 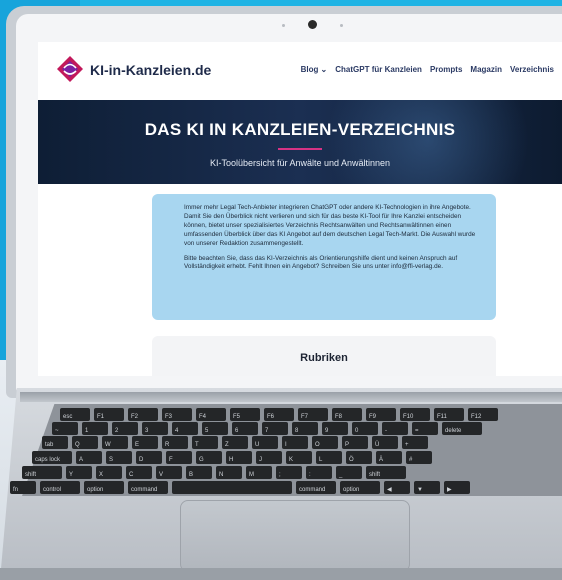 I want to click on nav-item-prompts: Prompts, so click(x=446, y=69).